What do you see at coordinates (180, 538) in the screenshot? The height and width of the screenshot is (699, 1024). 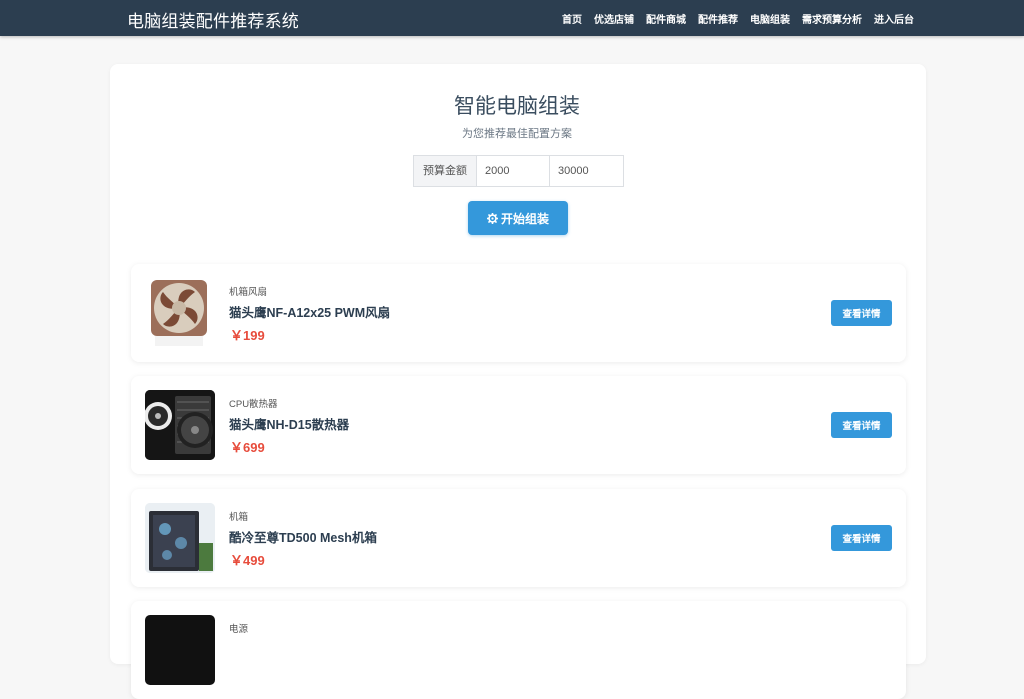 I see `case-image` at bounding box center [180, 538].